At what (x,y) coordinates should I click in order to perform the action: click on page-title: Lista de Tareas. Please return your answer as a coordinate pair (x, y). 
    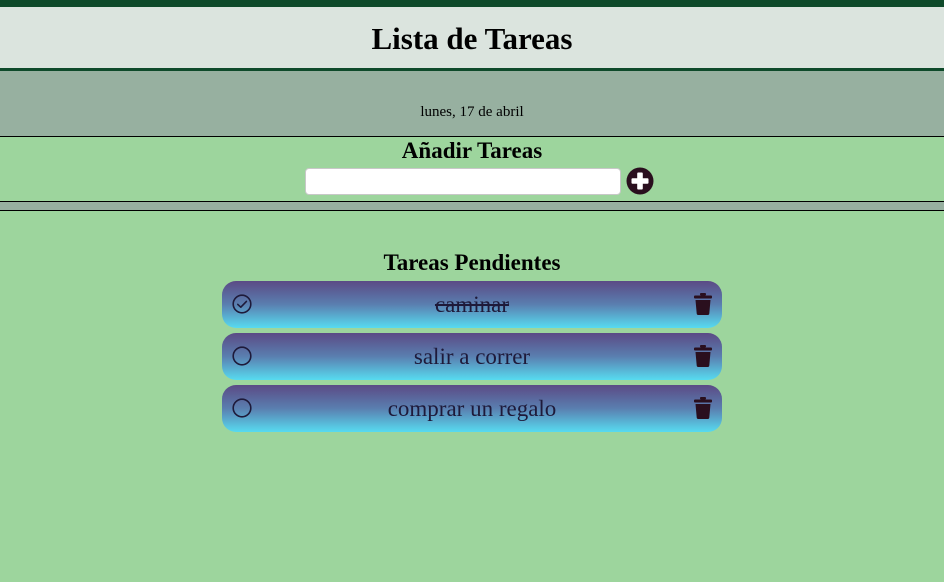
    Looking at the image, I should click on (472, 38).